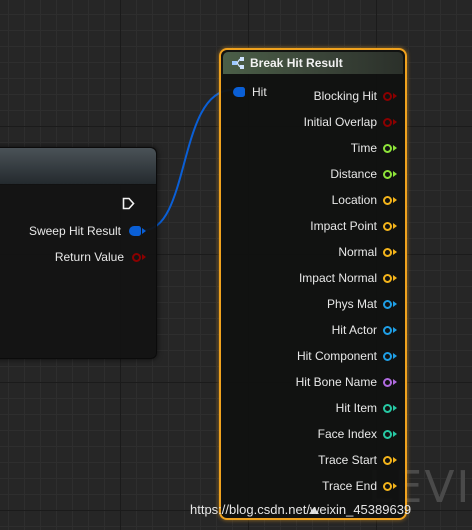 This screenshot has width=472, height=530. Describe the element at coordinates (135, 231) in the screenshot. I see `struct-pin-icon` at that location.